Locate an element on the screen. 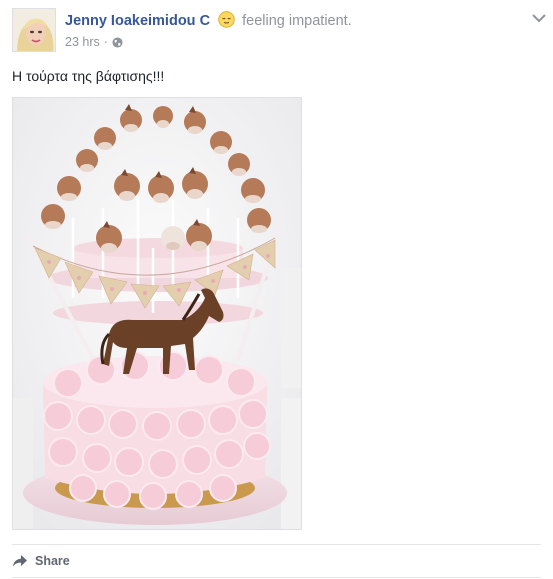 The image size is (553, 579). share-arrow-icon is located at coordinates (20, 561).